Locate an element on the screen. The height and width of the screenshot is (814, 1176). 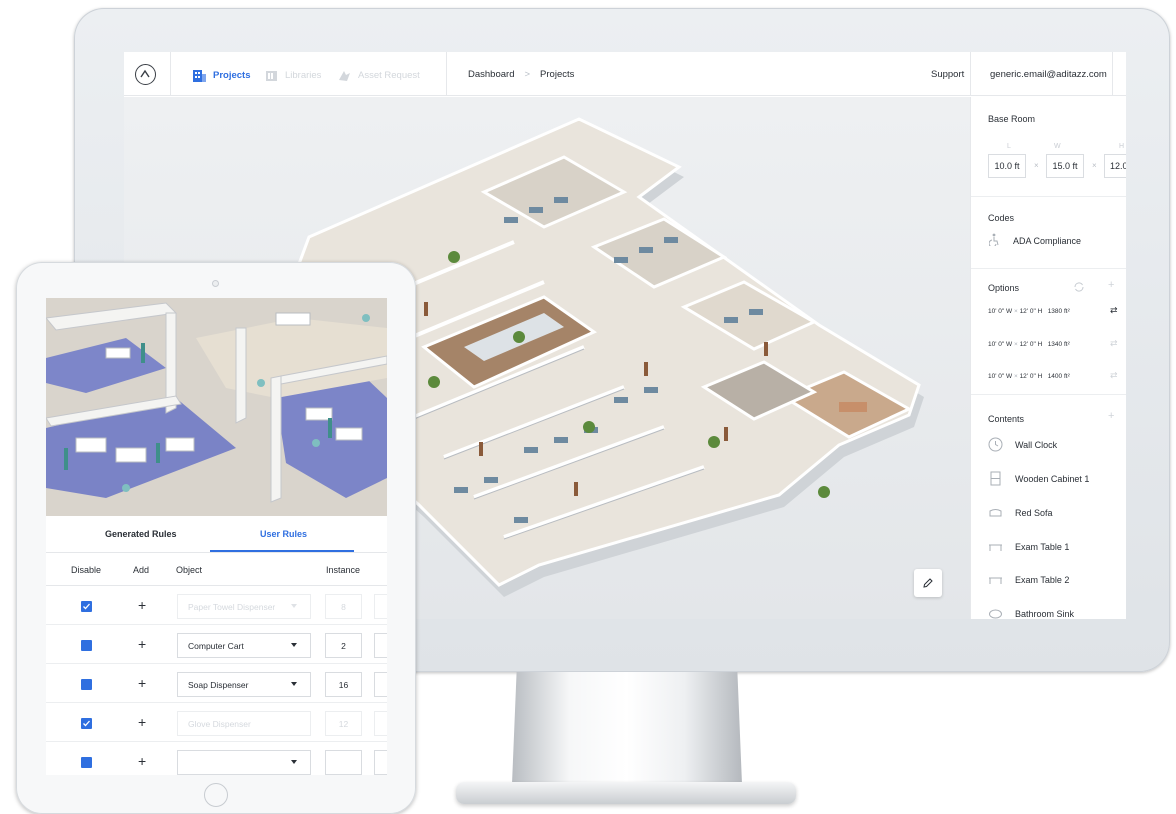
add-content-icon: + is located at coordinates (1111, 416).